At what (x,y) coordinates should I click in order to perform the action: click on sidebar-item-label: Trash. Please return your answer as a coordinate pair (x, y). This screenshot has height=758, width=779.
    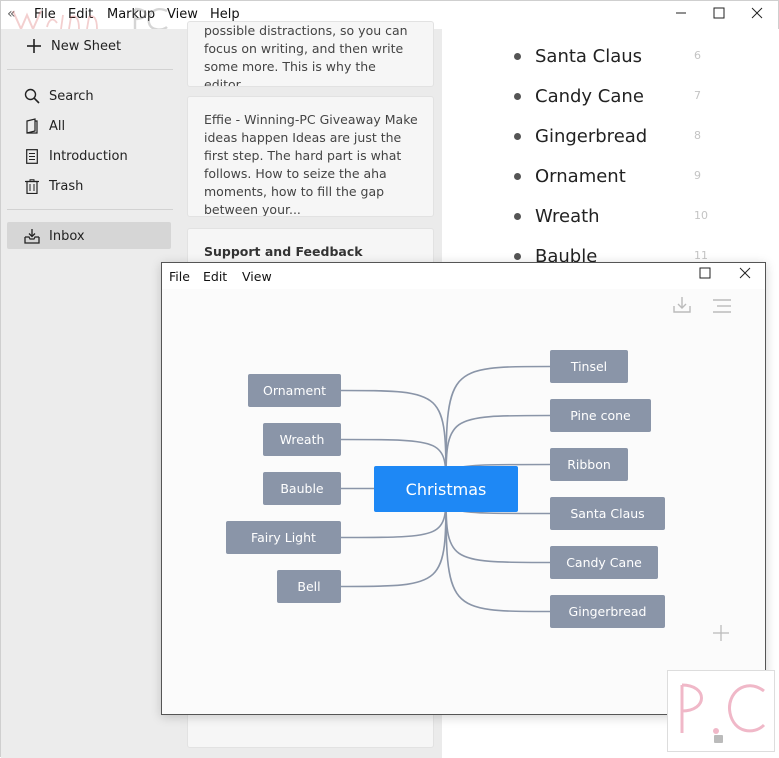
    Looking at the image, I should click on (66, 186).